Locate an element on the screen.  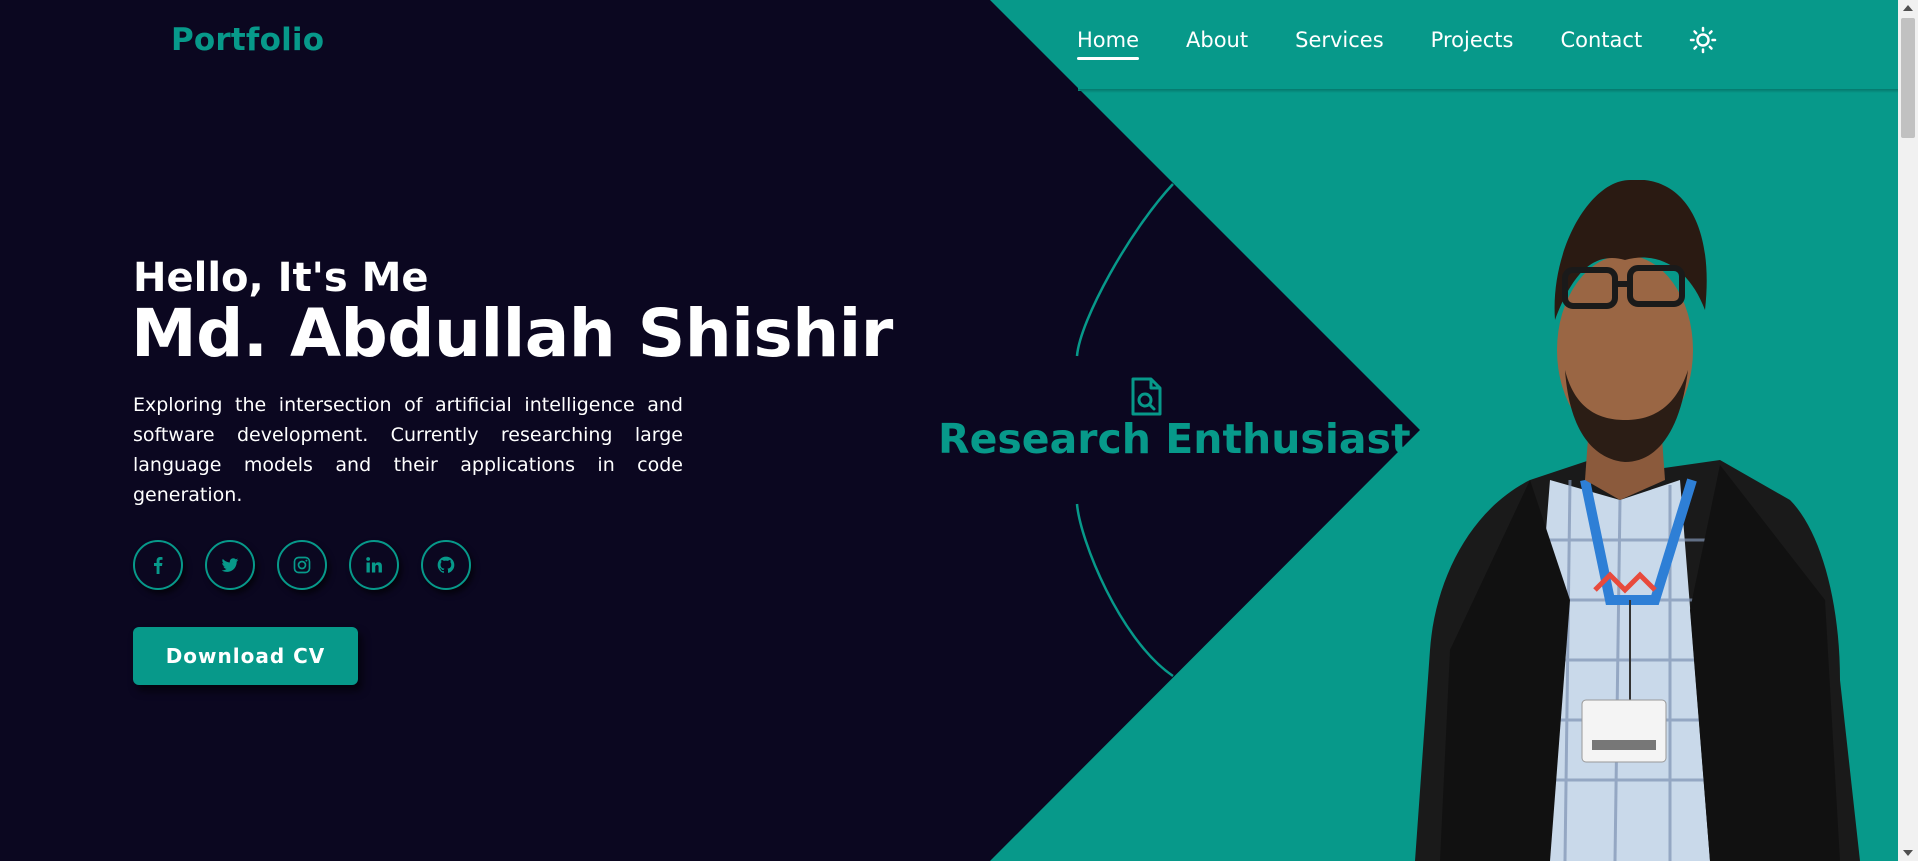
linkedin-icon is located at coordinates (374, 565).